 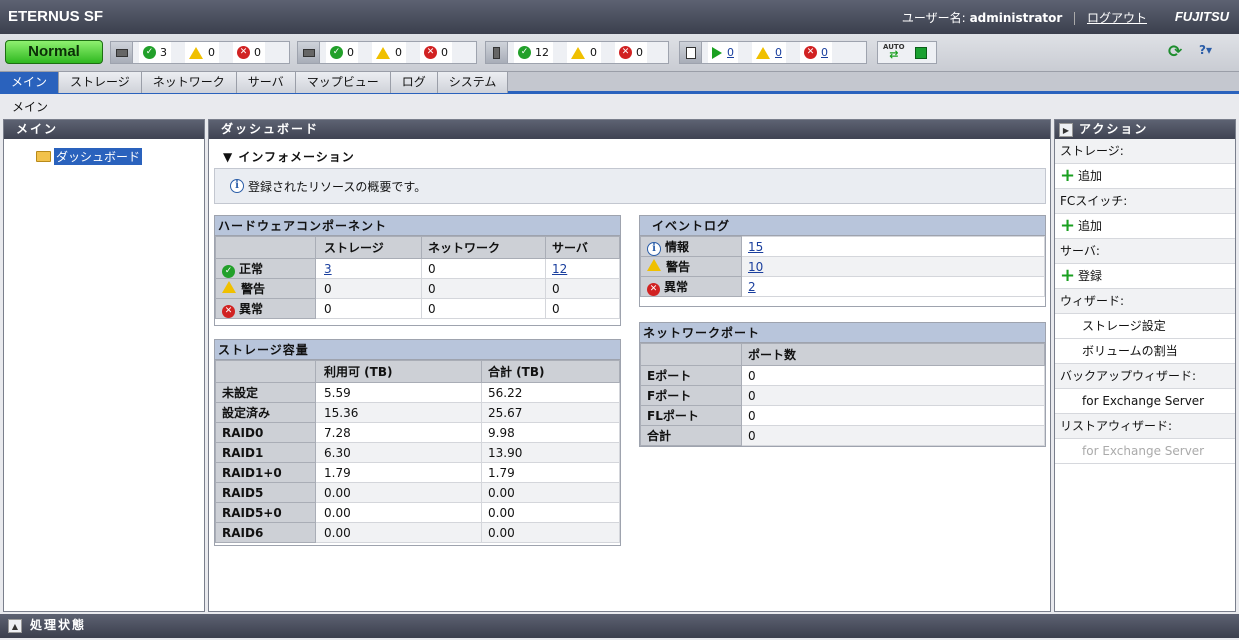 I want to click on event-info-link: 15, so click(x=755, y=247).